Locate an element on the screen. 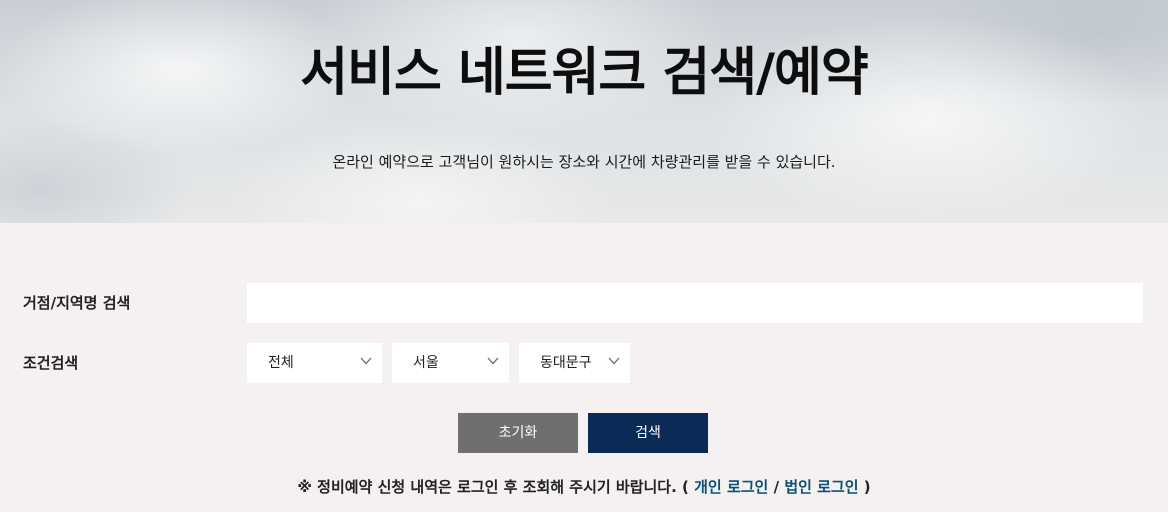  category-select-value: 전체 is located at coordinates (281, 363).